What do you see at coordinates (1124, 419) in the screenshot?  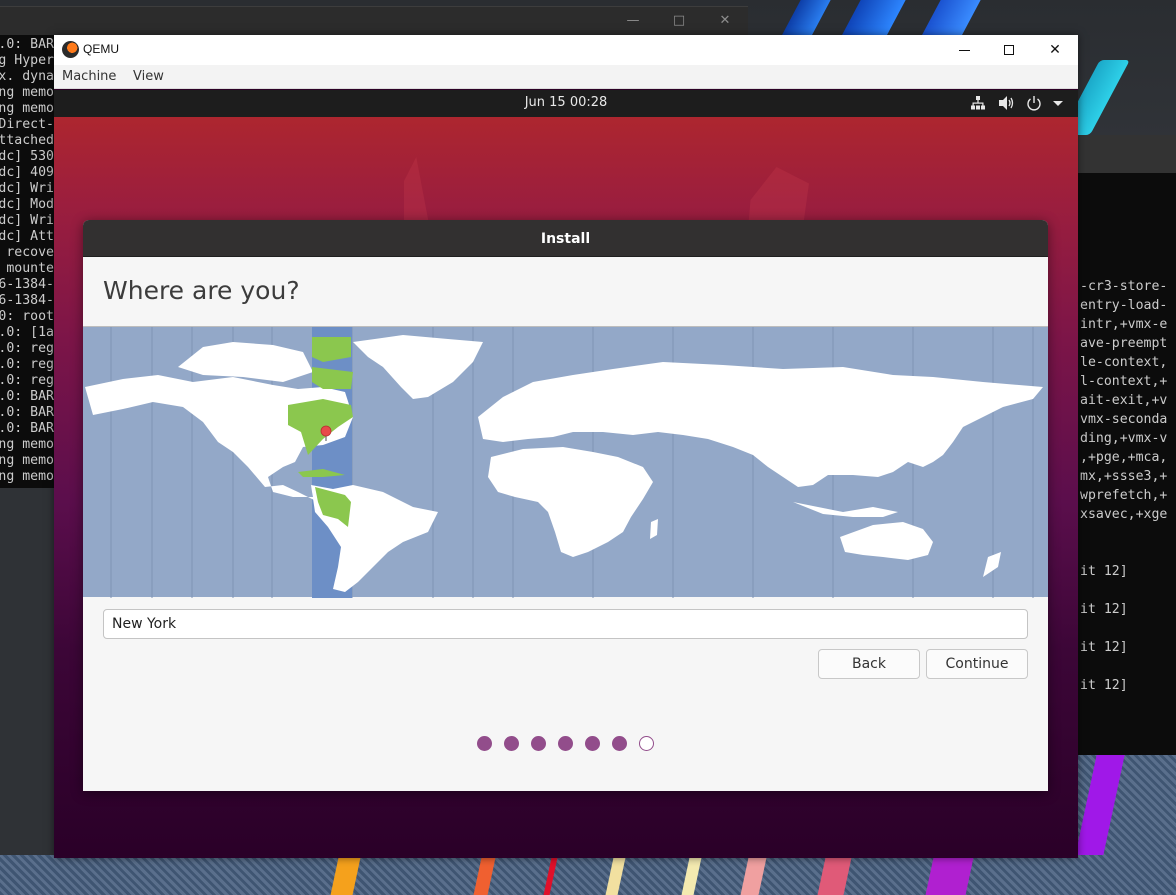 I see `terminal-line: vmx-seconda` at bounding box center [1124, 419].